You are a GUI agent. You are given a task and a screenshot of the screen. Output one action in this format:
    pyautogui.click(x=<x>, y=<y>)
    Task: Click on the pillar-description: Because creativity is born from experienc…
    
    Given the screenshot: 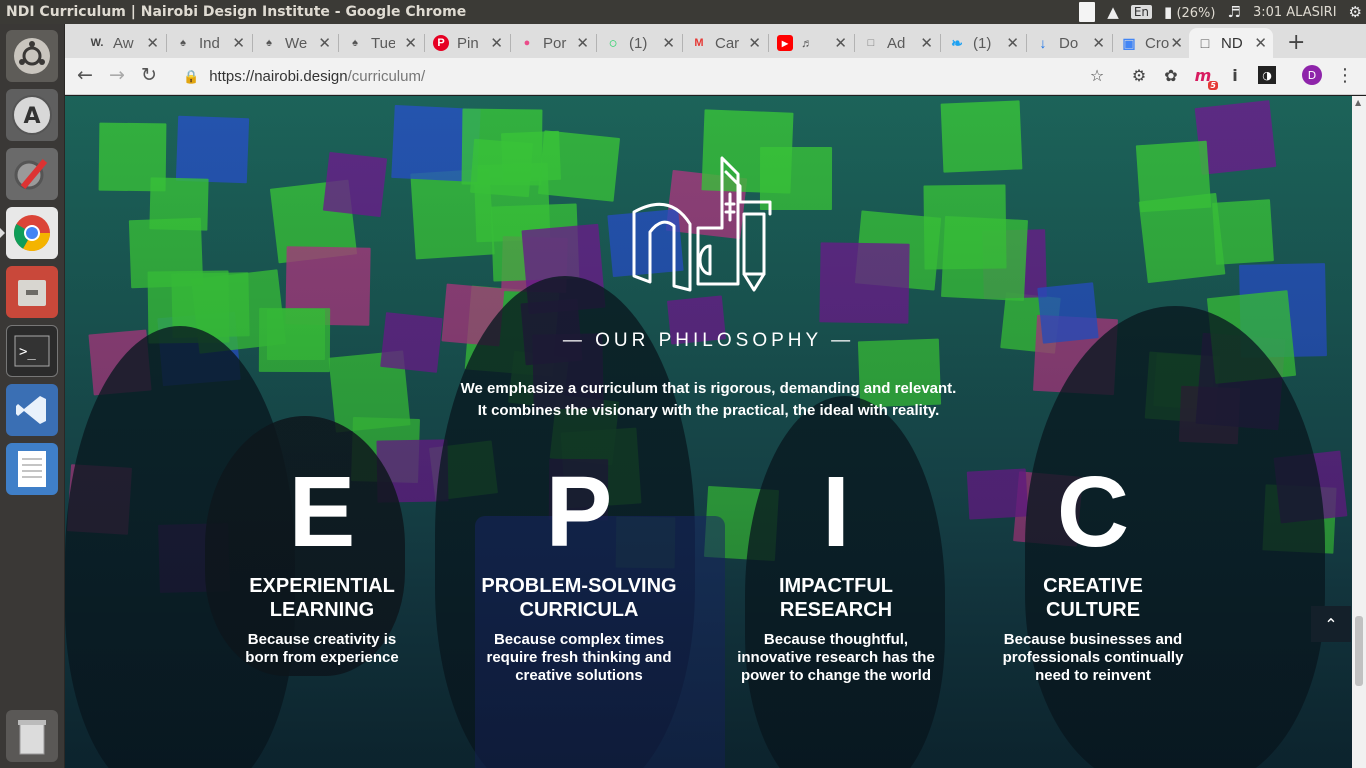 What is the action you would take?
    pyautogui.click(x=322, y=649)
    